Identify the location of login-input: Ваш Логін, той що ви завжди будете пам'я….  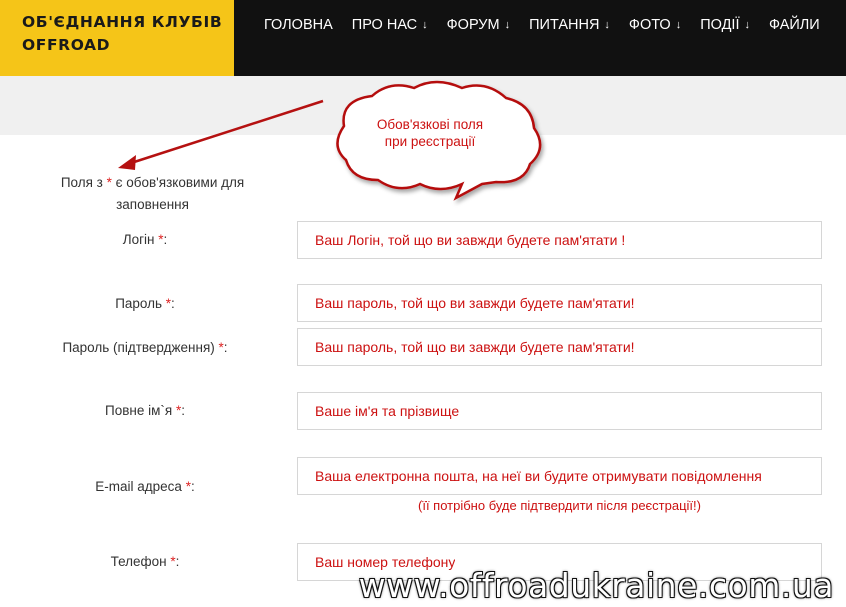
(559, 240).